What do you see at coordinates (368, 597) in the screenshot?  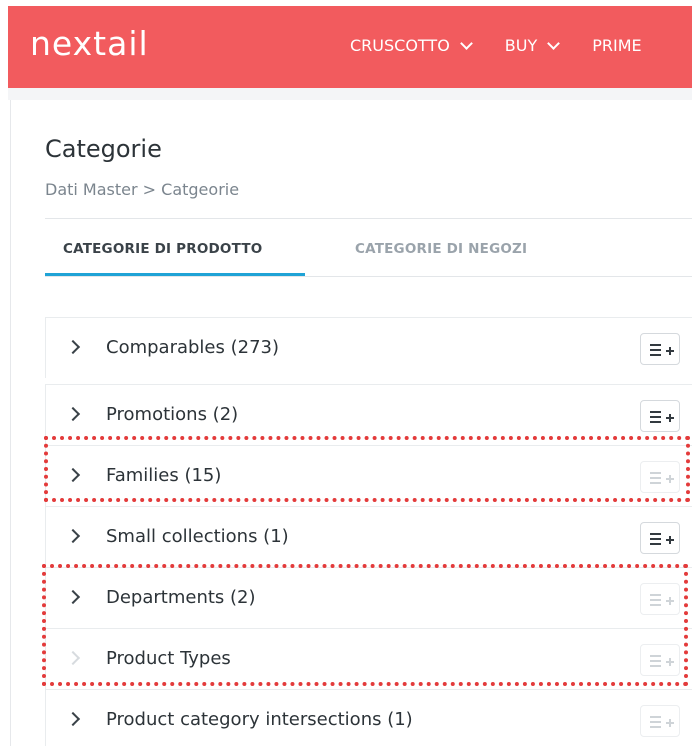 I see `list-item: Departments (2)` at bounding box center [368, 597].